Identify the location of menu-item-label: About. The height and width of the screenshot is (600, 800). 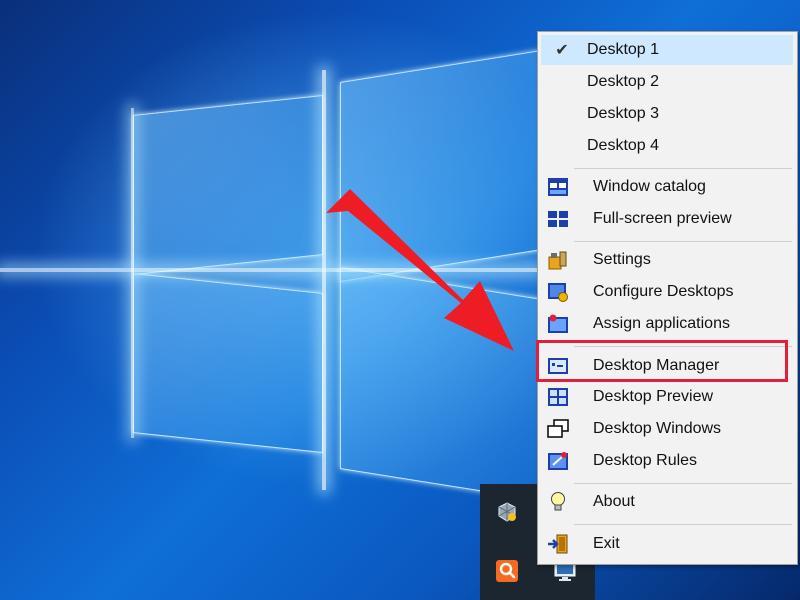
(614, 501).